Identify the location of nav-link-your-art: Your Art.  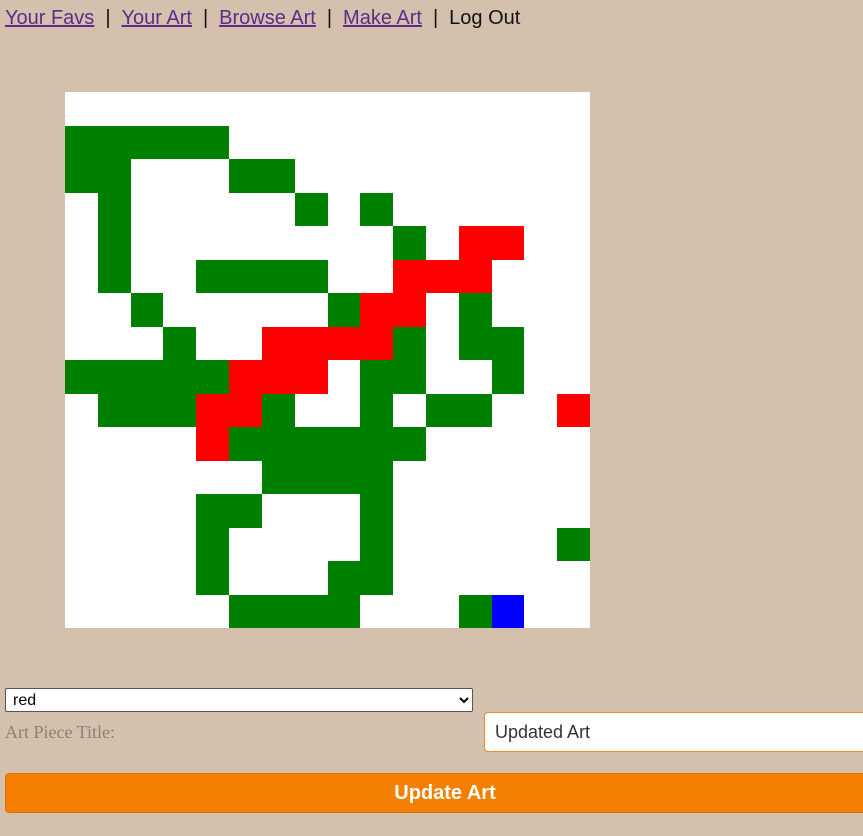
(157, 18).